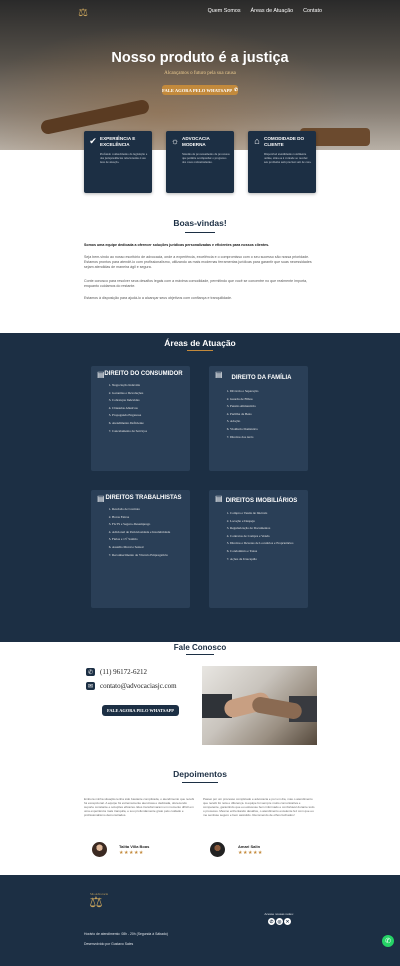 Image resolution: width=400 pixels, height=966 pixels. Describe the element at coordinates (200, 58) in the screenshot. I see `hero-title: Nosso produto é a justiça` at that location.